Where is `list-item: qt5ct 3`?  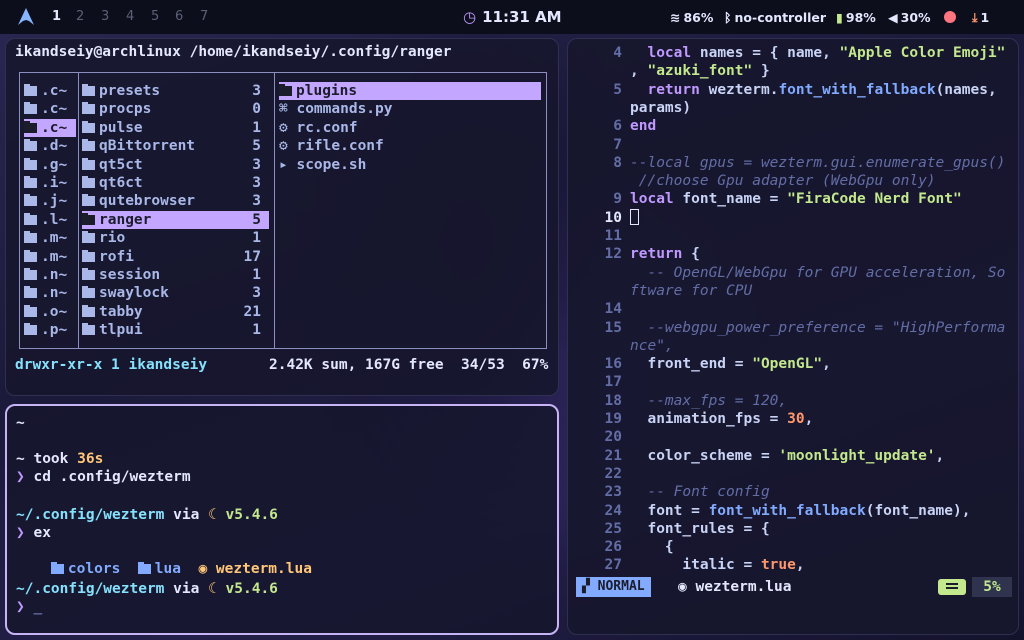
list-item: qt5ct 3 is located at coordinates (175, 165).